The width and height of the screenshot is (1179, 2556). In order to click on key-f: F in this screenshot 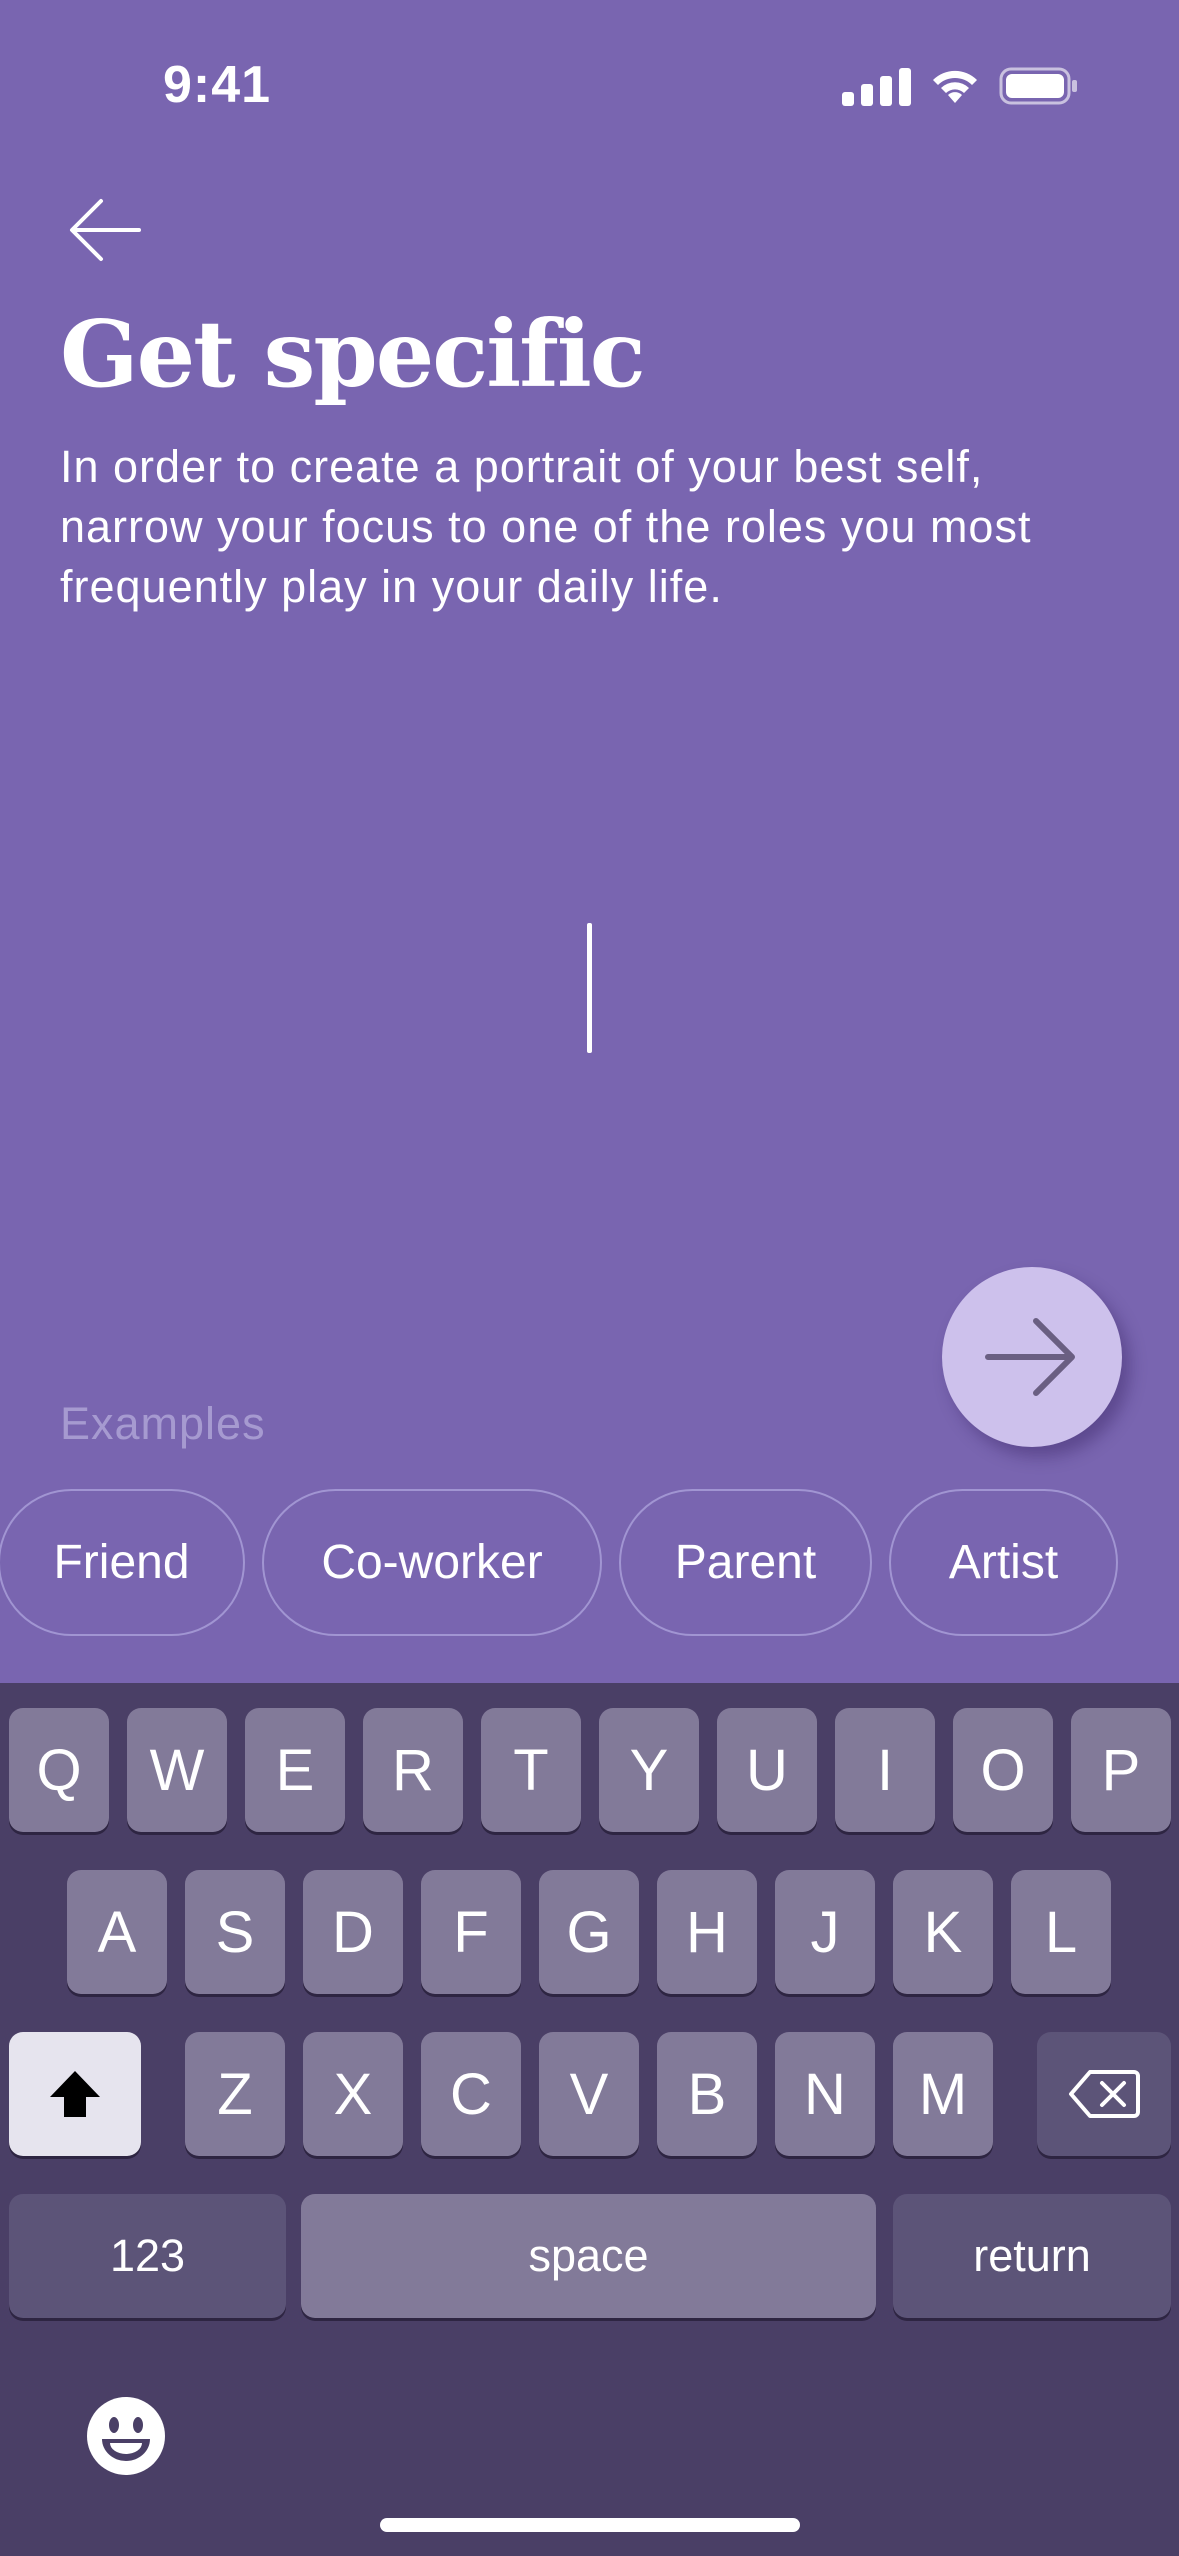, I will do `click(471, 1932)`.